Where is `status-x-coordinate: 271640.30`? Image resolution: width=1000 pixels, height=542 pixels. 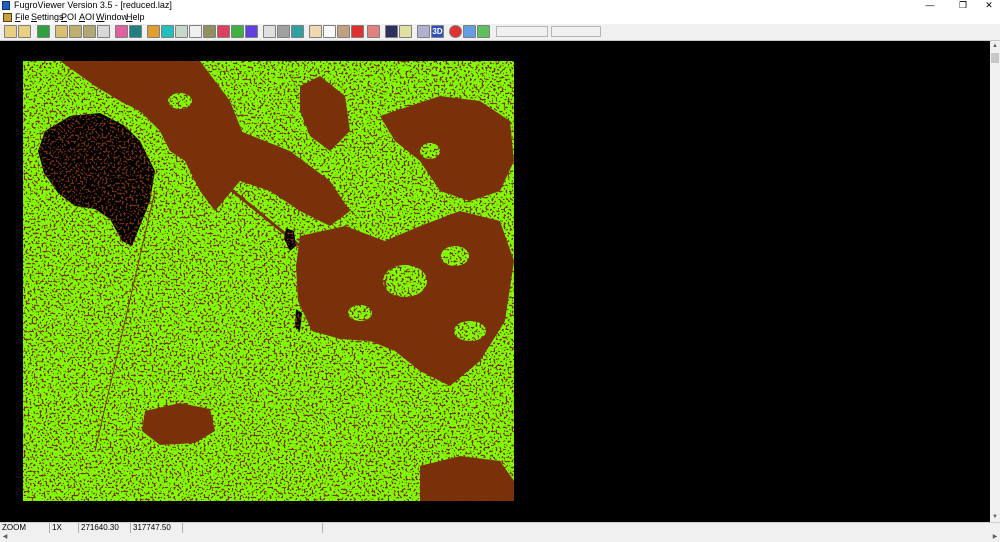 status-x-coordinate: 271640.30 is located at coordinates (105, 528).